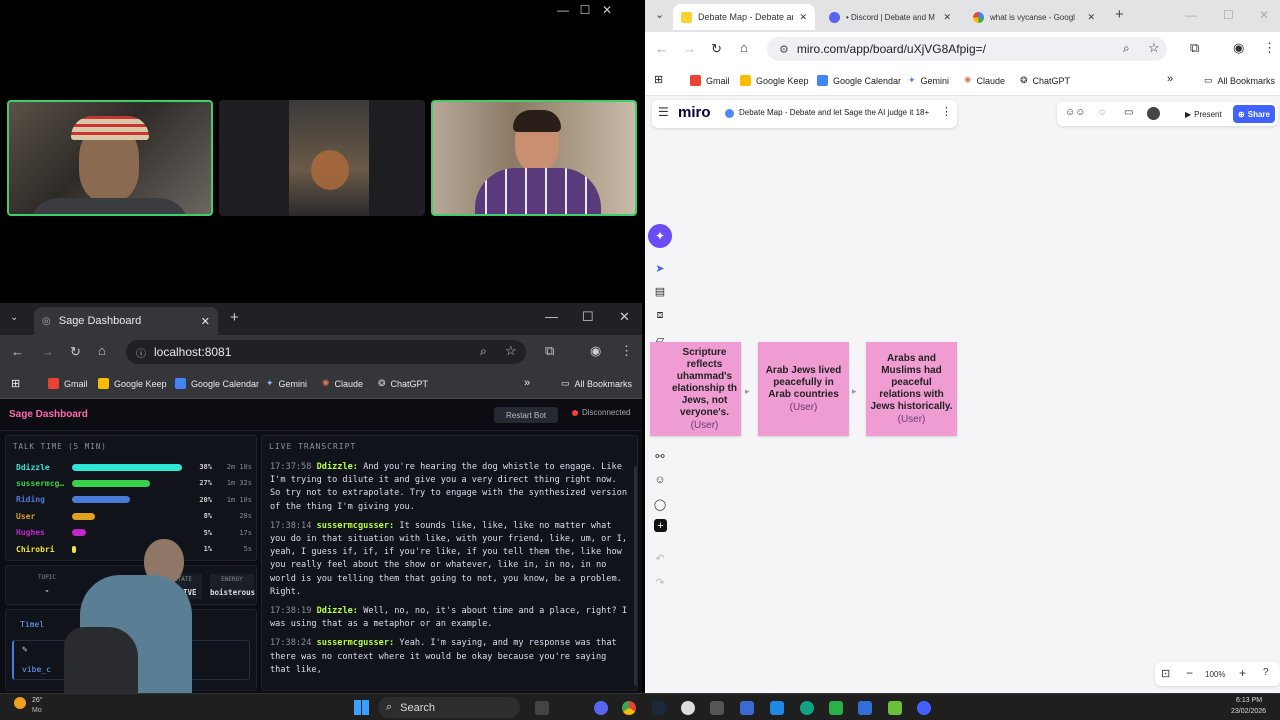 This screenshot has height=720, width=1280. I want to click on chrome-taskbar-icon, so click(629, 708).